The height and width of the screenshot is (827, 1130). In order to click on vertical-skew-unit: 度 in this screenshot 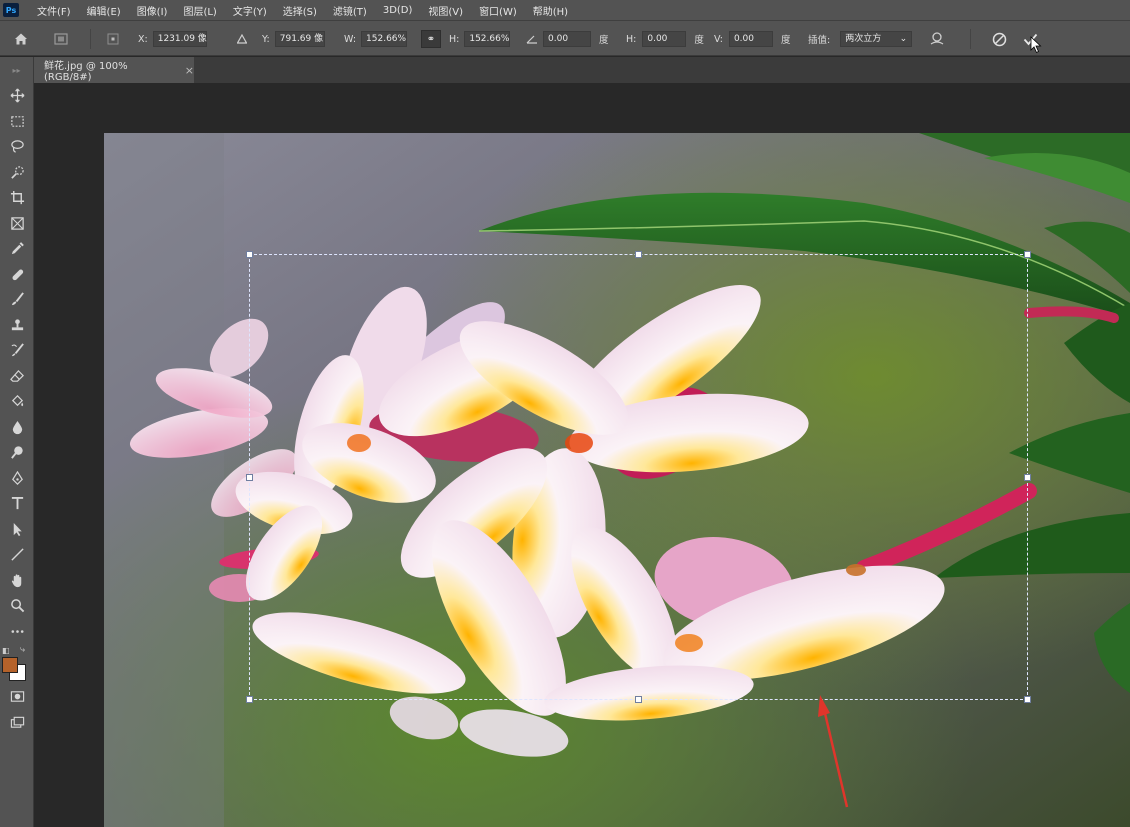, I will do `click(785, 40)`.